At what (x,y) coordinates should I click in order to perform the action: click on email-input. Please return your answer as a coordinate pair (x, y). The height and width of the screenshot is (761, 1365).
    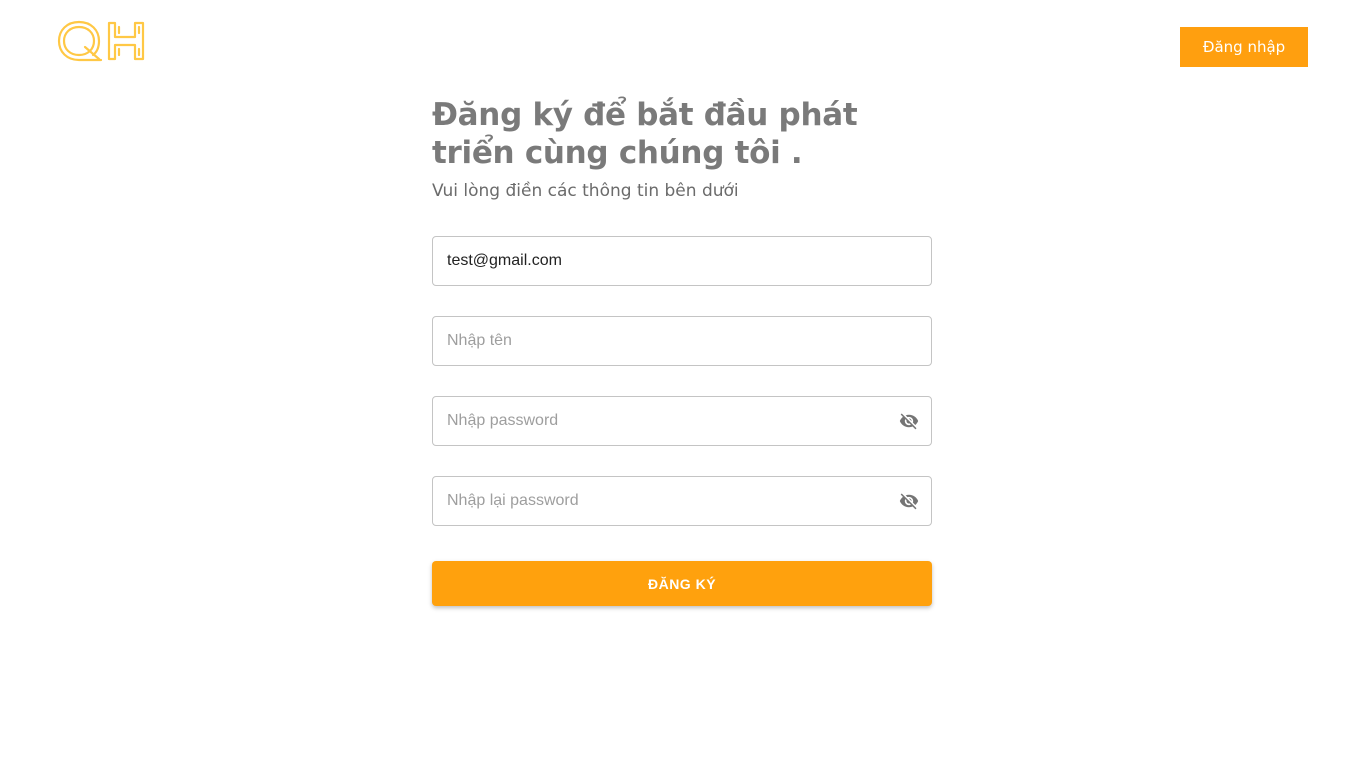
    Looking at the image, I should click on (682, 261).